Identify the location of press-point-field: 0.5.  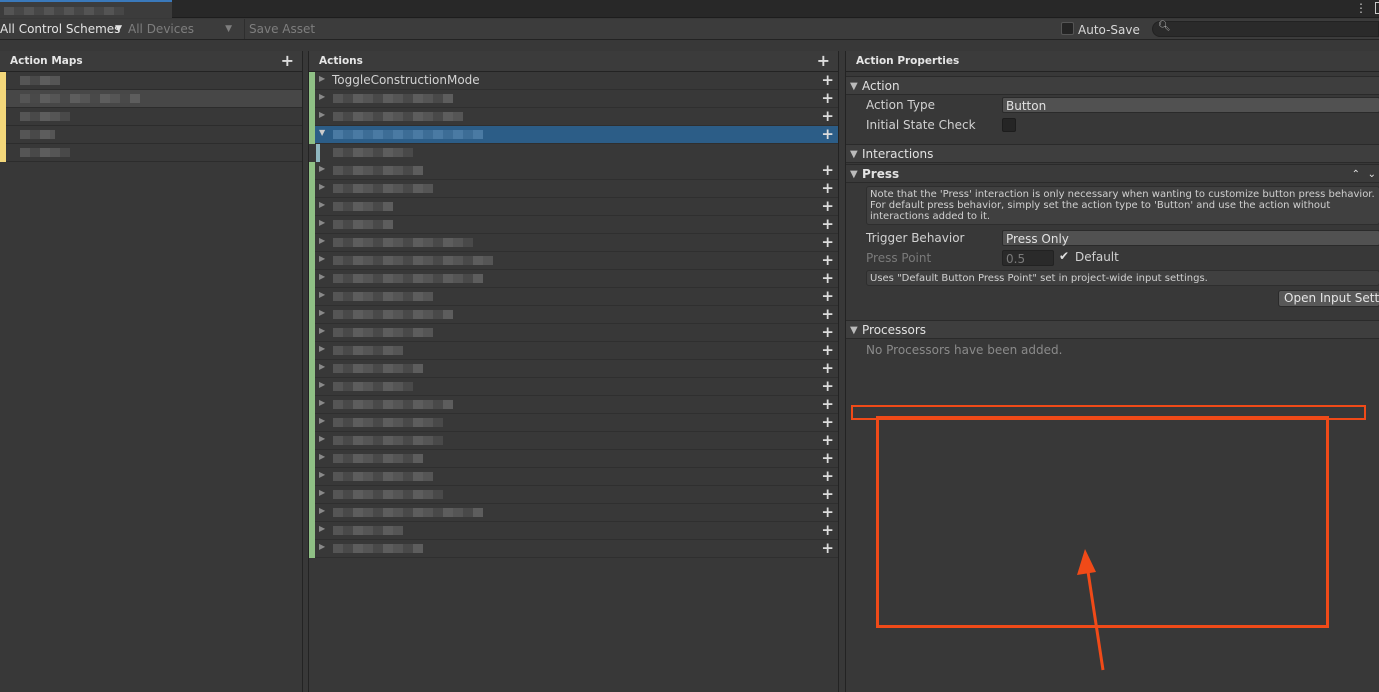
(1028, 258).